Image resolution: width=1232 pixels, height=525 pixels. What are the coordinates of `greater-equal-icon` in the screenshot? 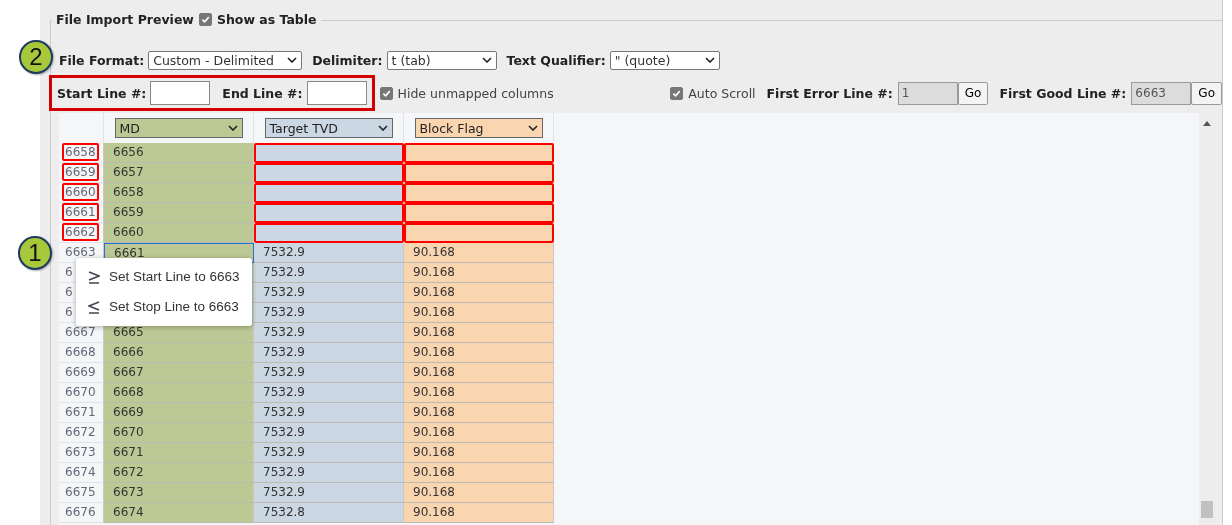 It's located at (94, 277).